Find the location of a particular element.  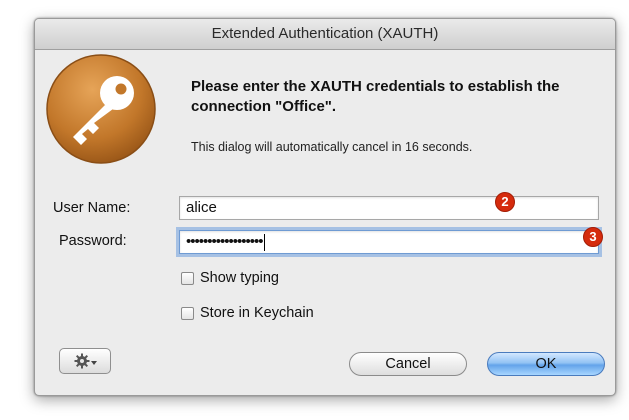

gear-menu-button is located at coordinates (85, 361).